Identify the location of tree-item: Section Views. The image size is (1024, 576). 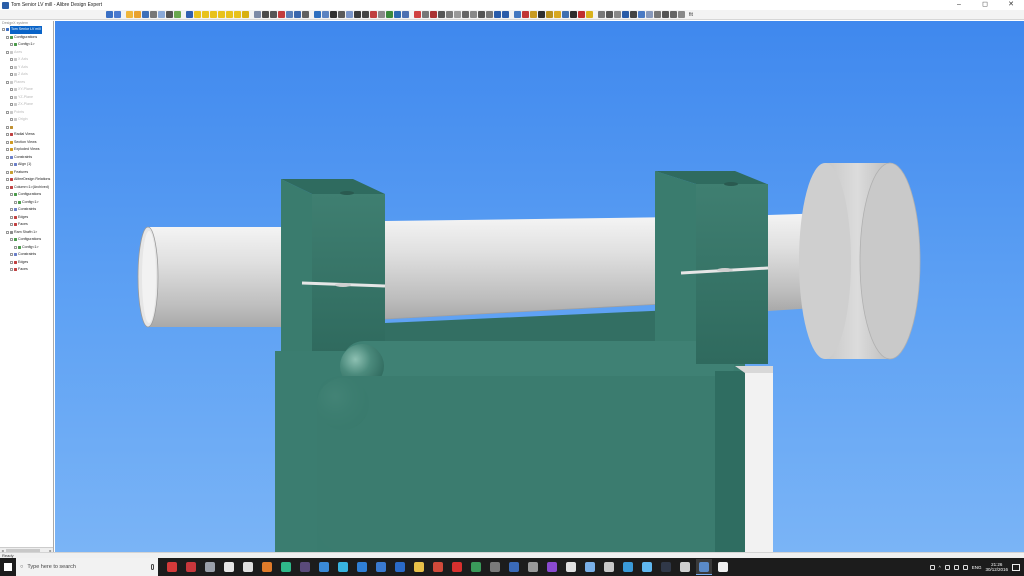
(26, 143).